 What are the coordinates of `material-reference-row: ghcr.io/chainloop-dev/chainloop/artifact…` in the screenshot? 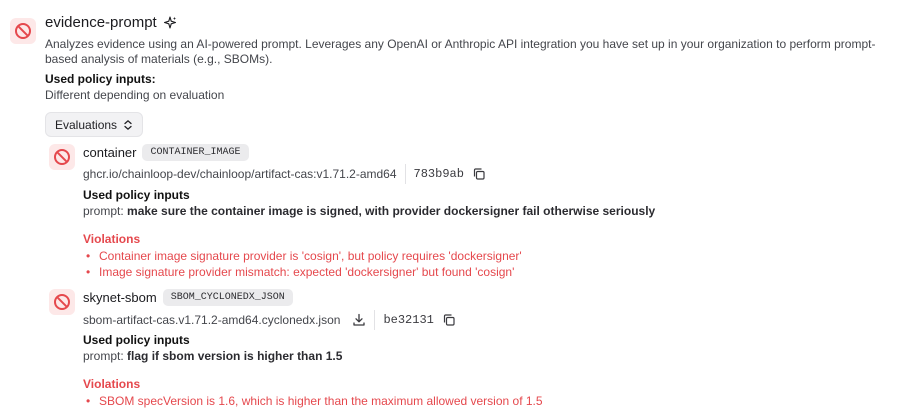 It's located at (284, 174).